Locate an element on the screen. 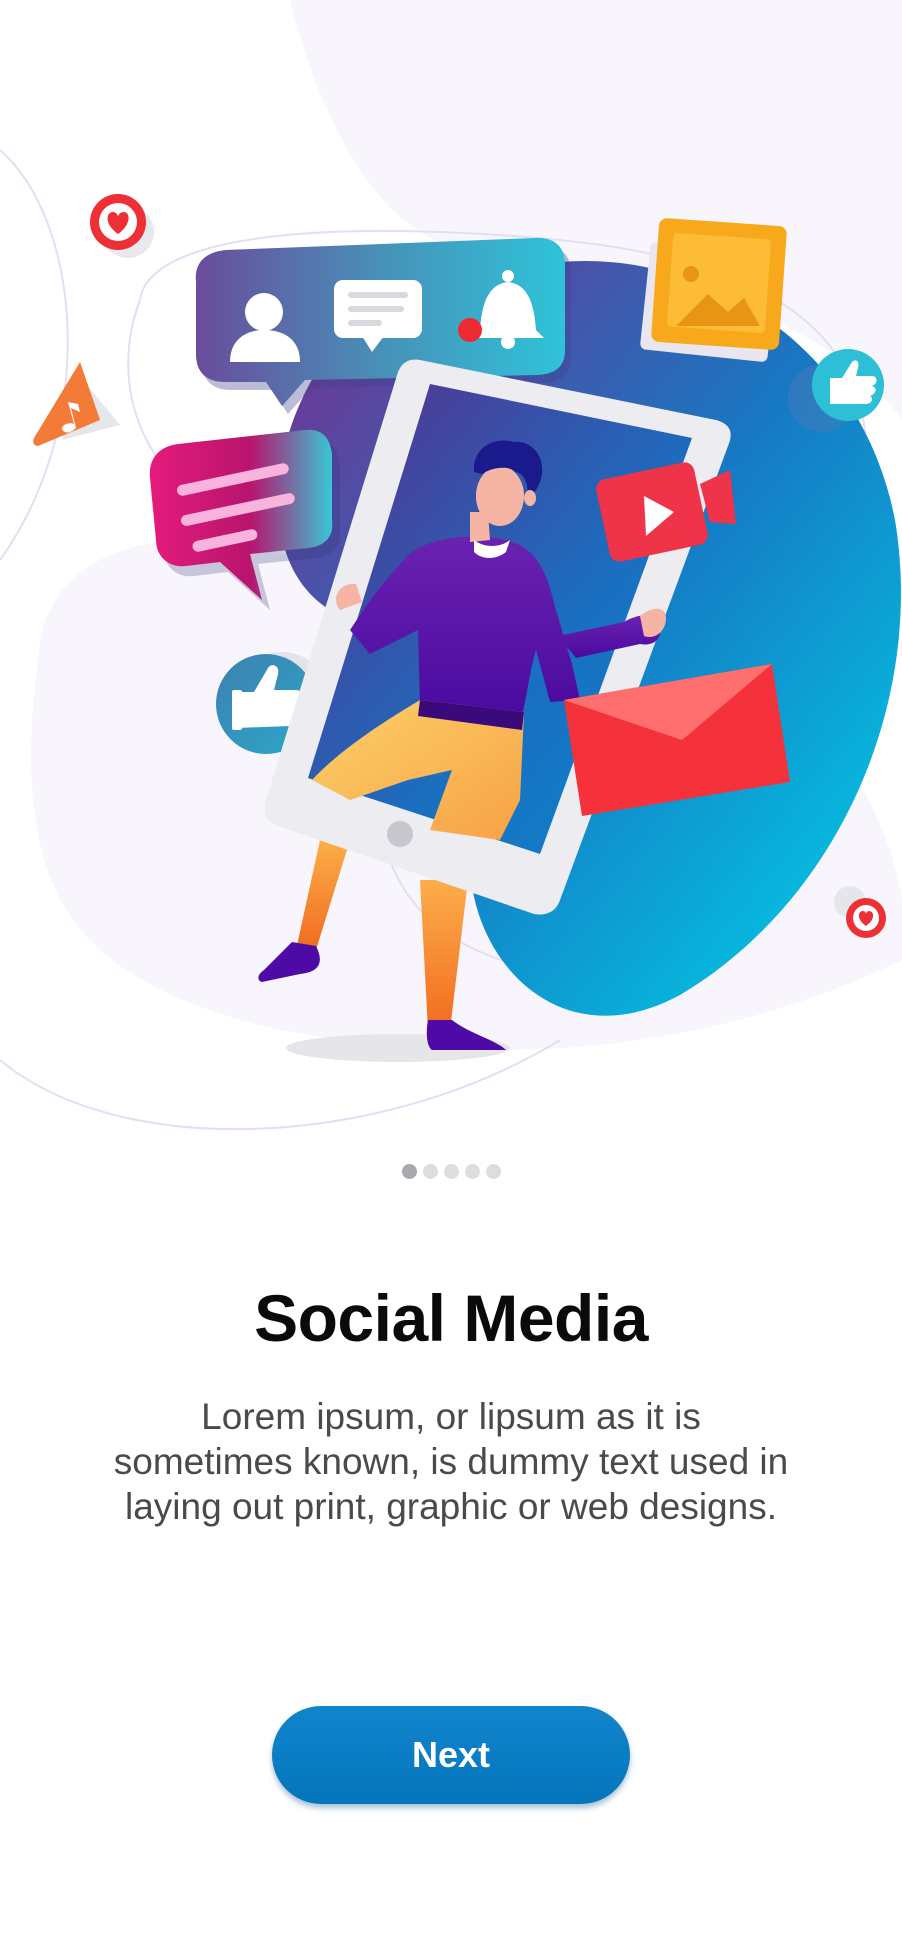  page-indicator is located at coordinates (451, 1171).